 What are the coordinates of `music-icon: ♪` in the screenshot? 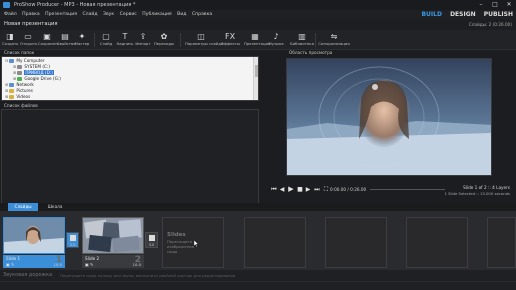 It's located at (276, 36).